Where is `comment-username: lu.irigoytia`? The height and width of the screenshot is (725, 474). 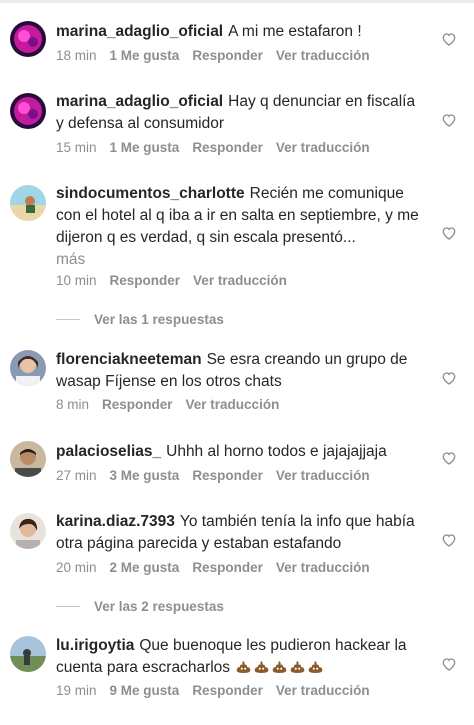 comment-username: lu.irigoytia is located at coordinates (95, 645).